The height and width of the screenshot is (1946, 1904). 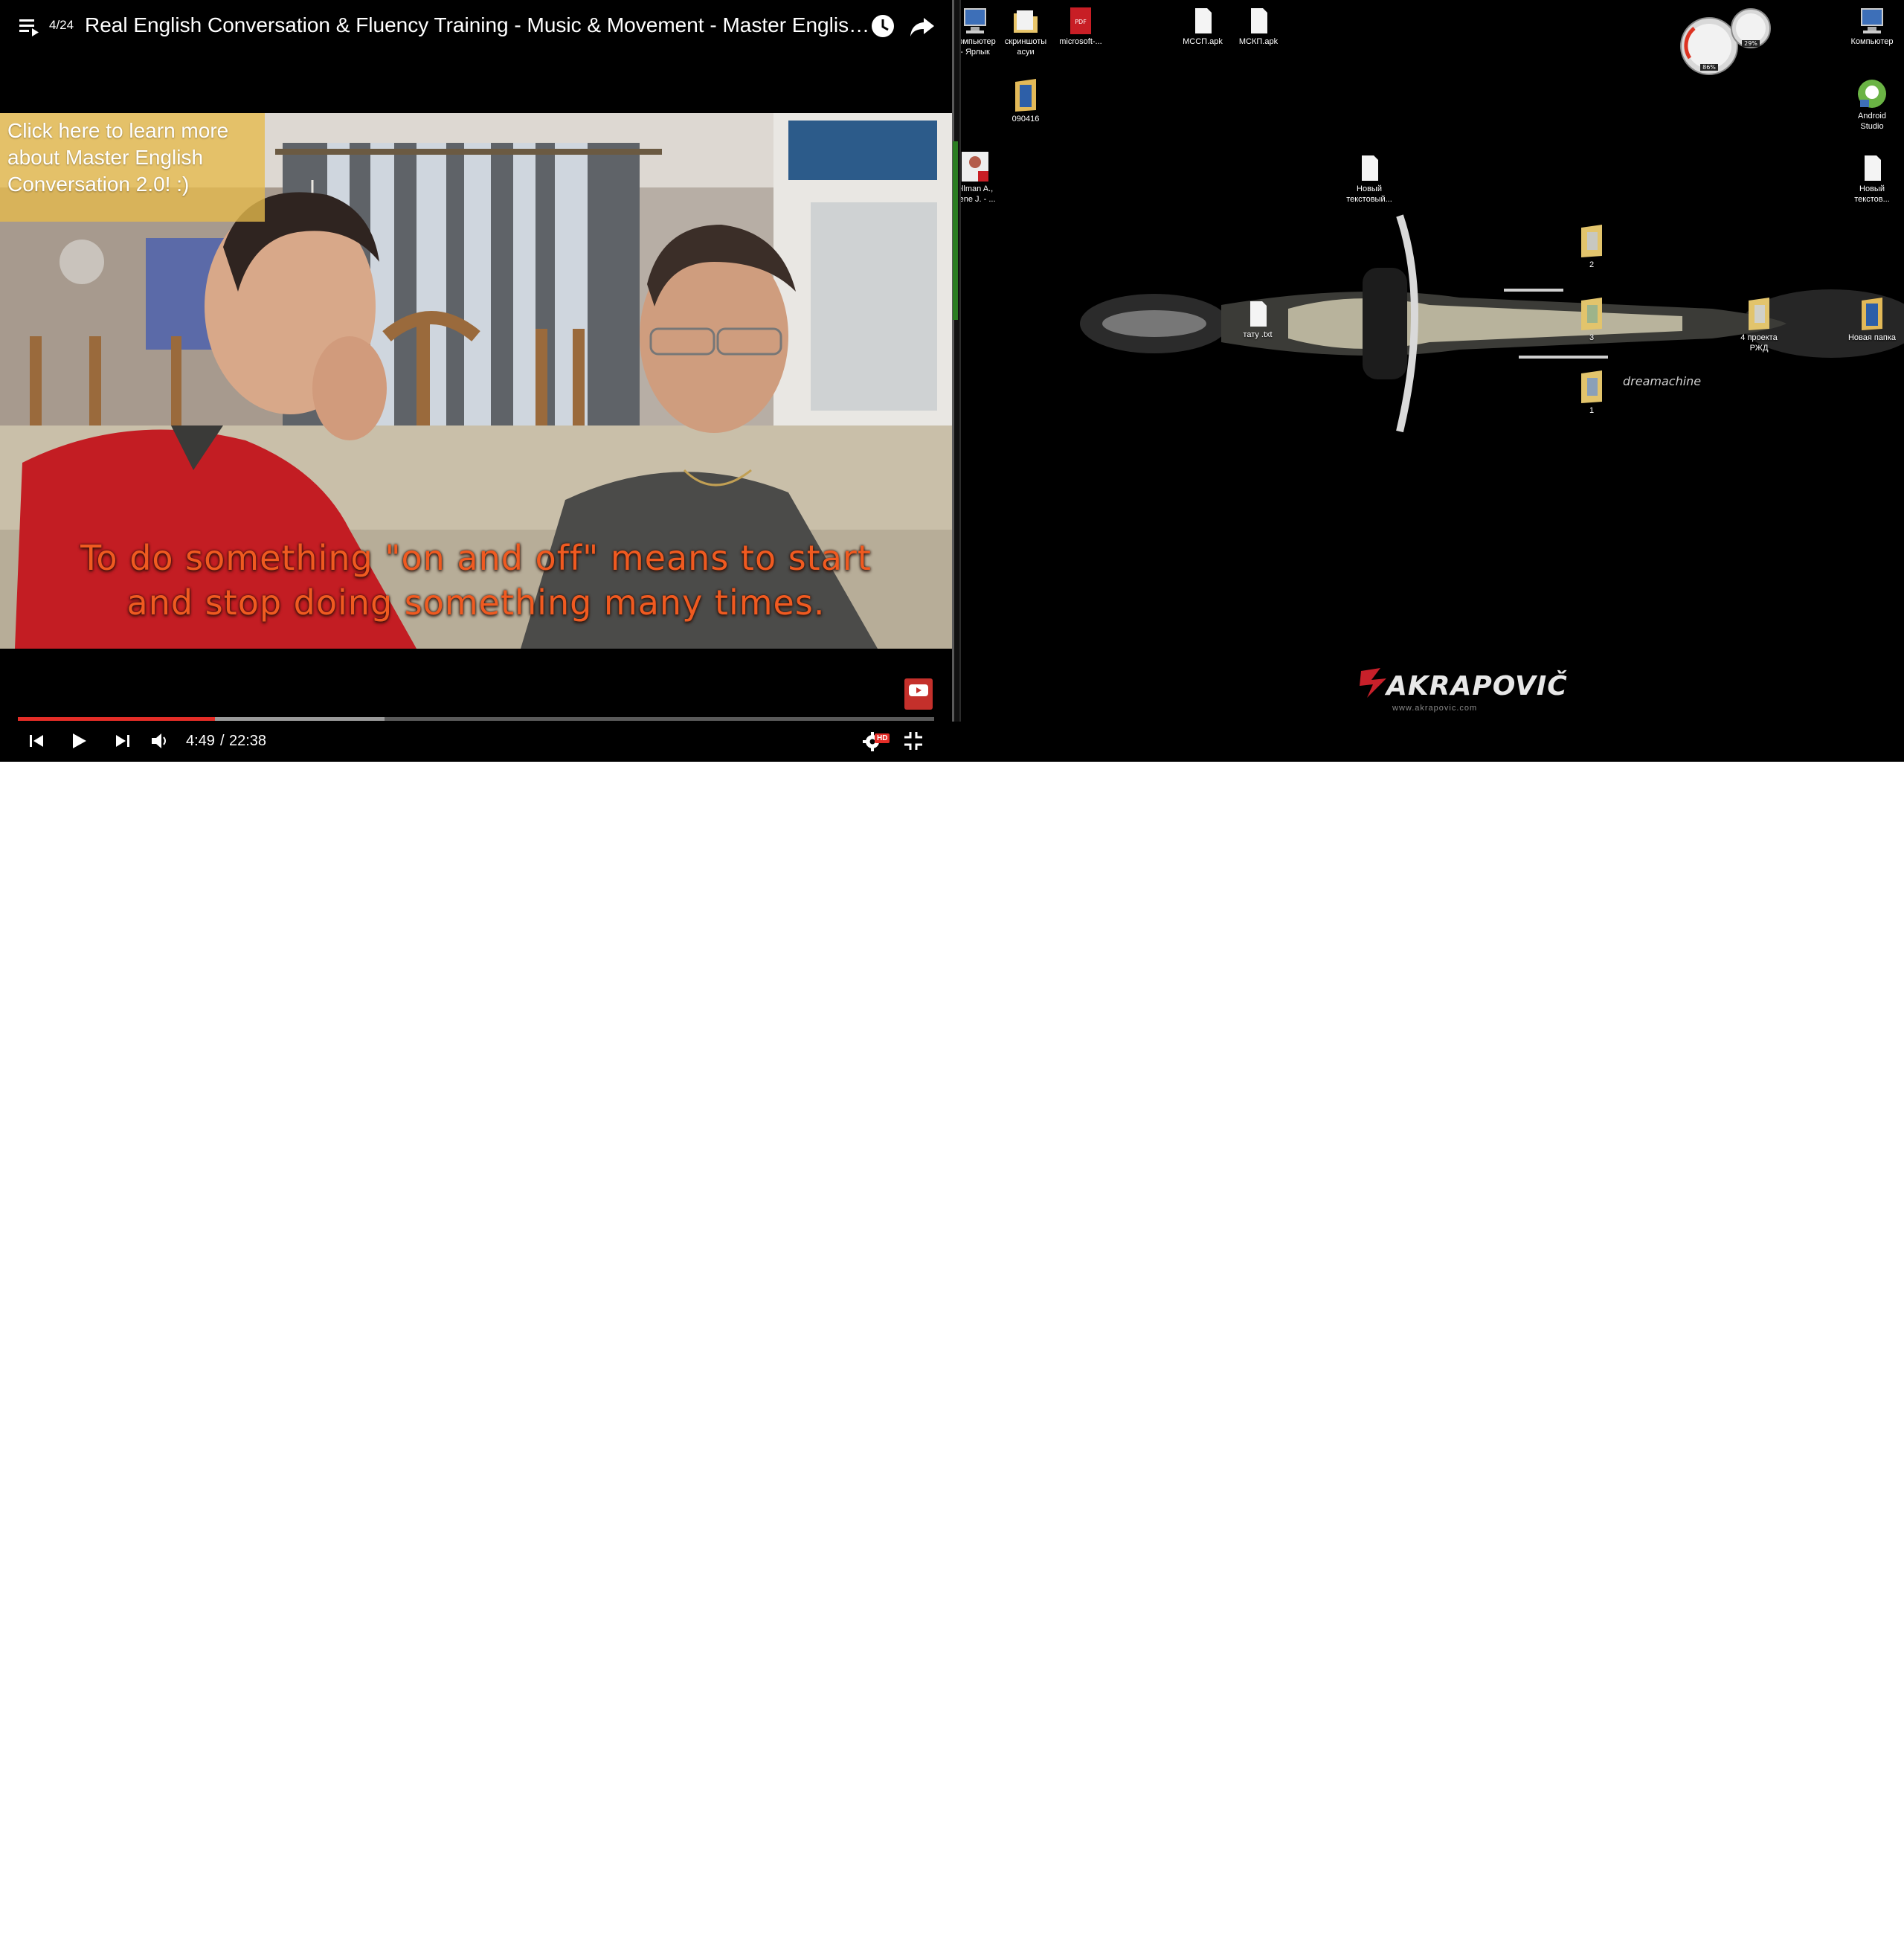 What do you see at coordinates (1026, 119) in the screenshot?
I see `desktop-icon-label: 090416` at bounding box center [1026, 119].